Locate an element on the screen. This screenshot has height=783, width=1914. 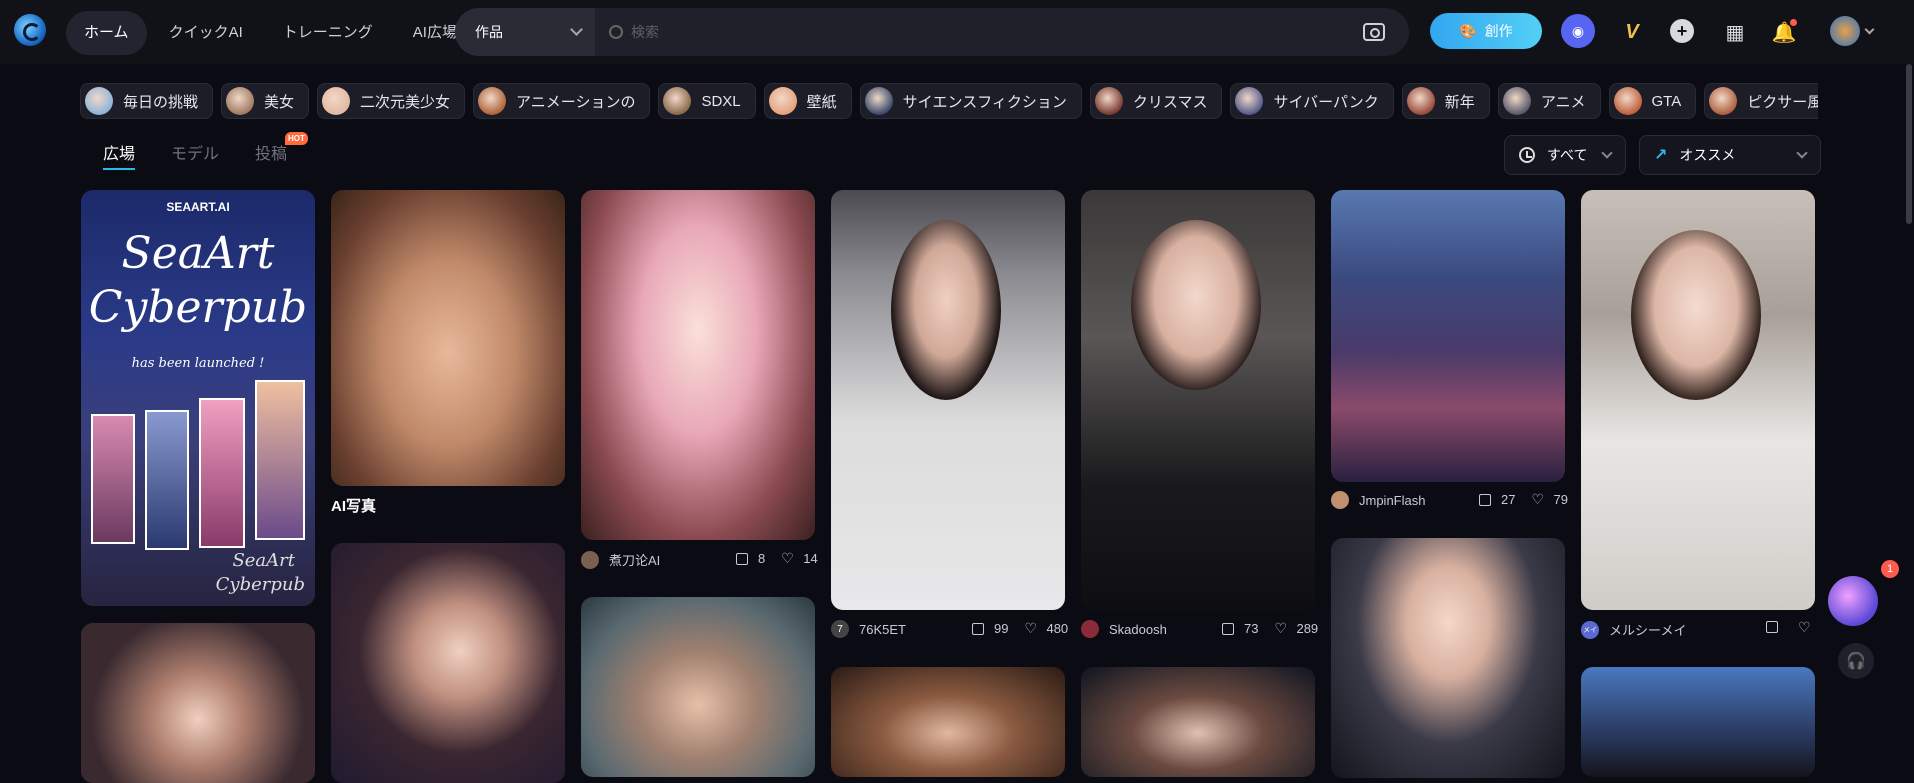
tab-posts: 投稿 HOT is located at coordinates (281, 152).